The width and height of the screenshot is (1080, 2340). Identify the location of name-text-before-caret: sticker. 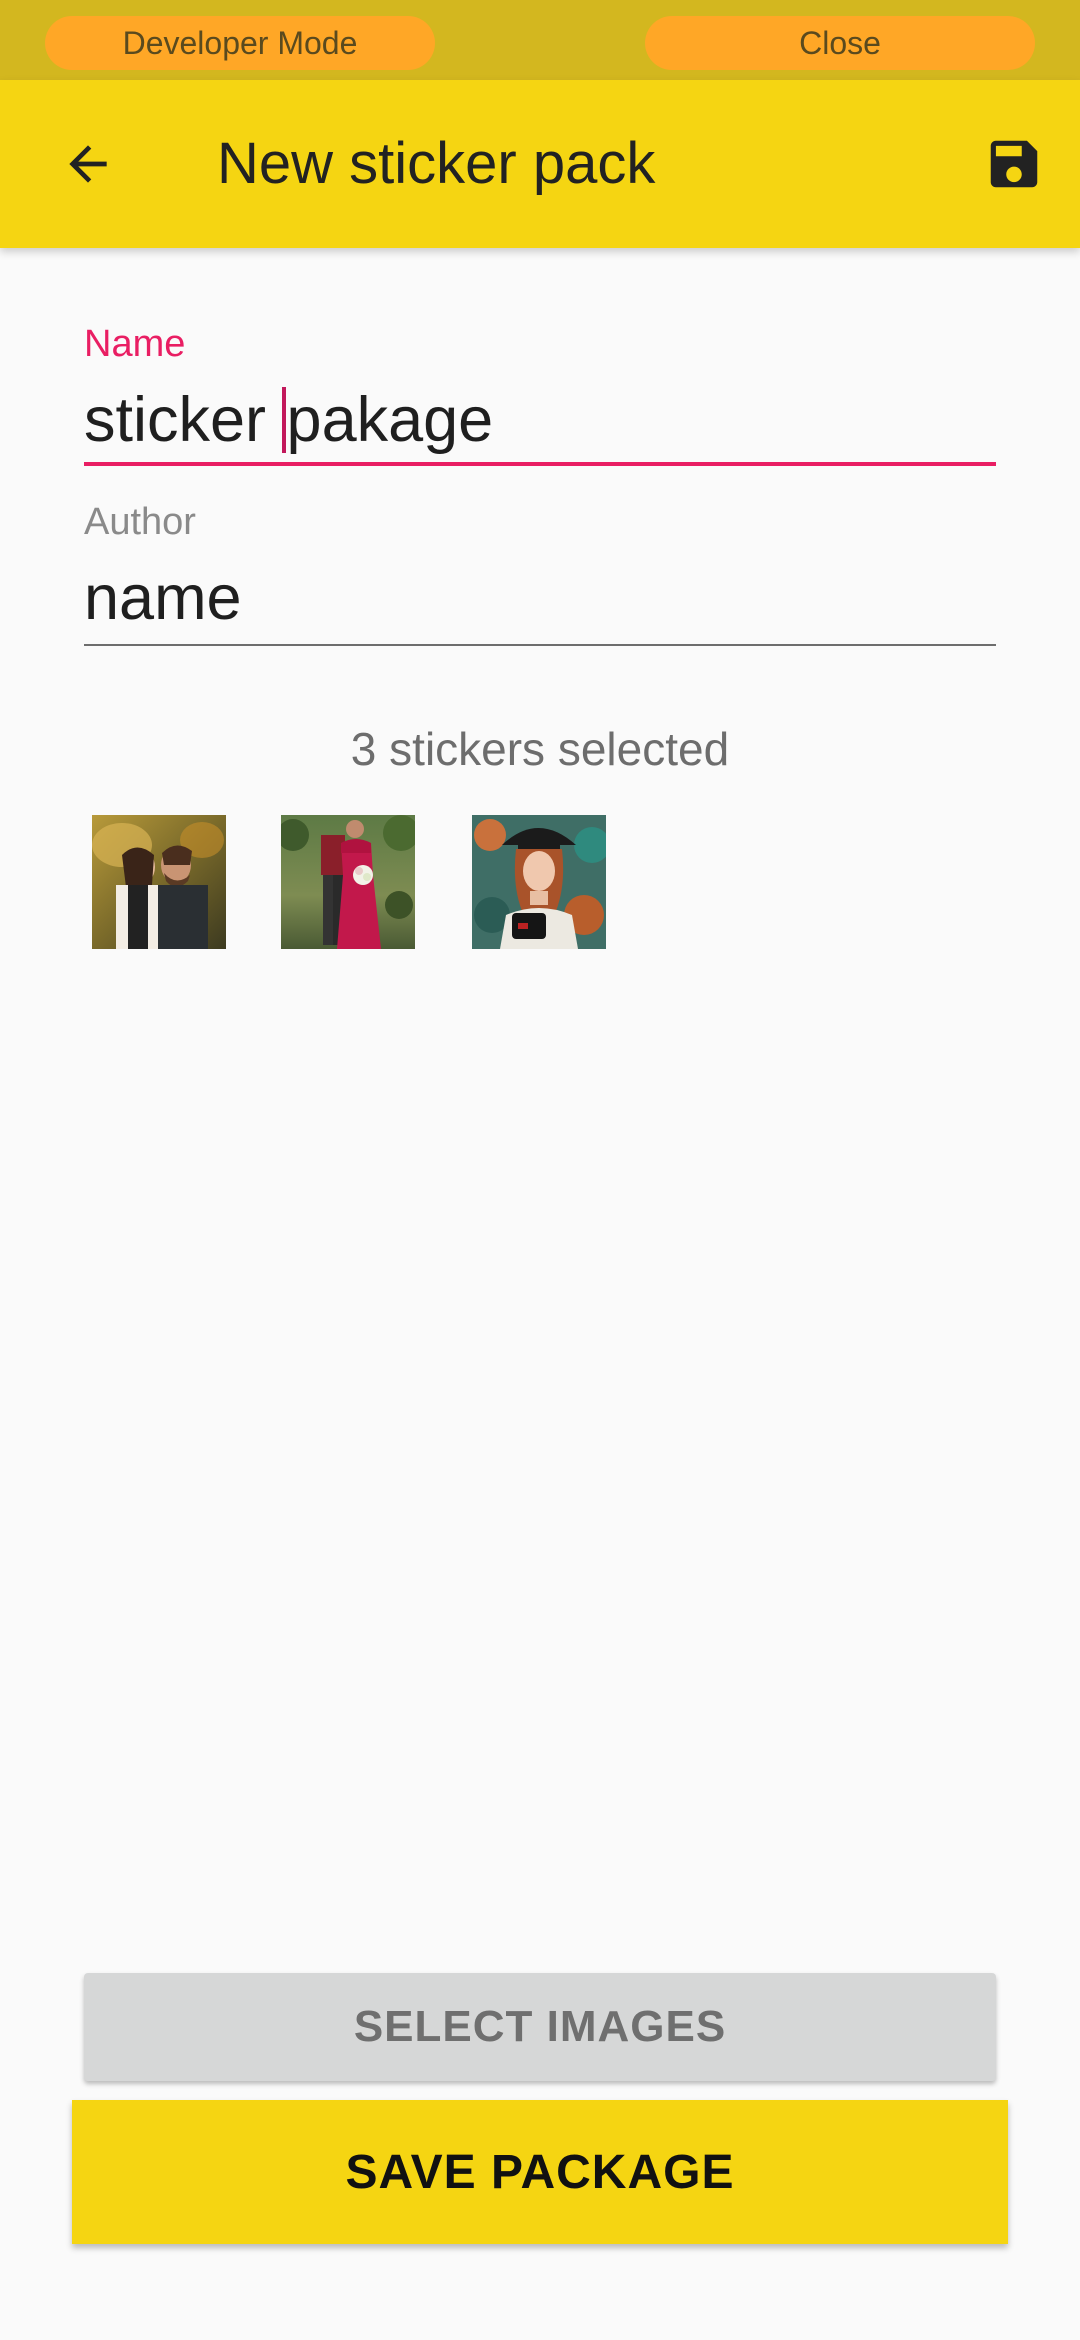
(184, 420).